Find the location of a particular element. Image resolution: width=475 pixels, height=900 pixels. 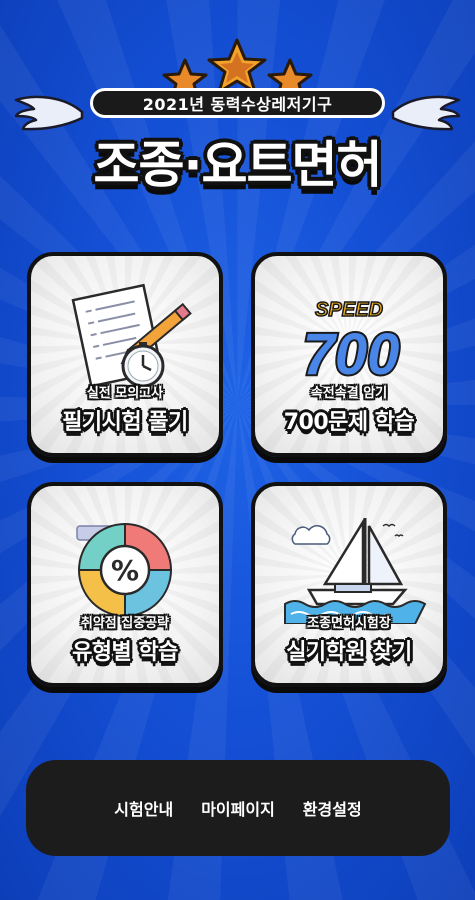

nav-settings: 환경설정 is located at coordinates (332, 808).